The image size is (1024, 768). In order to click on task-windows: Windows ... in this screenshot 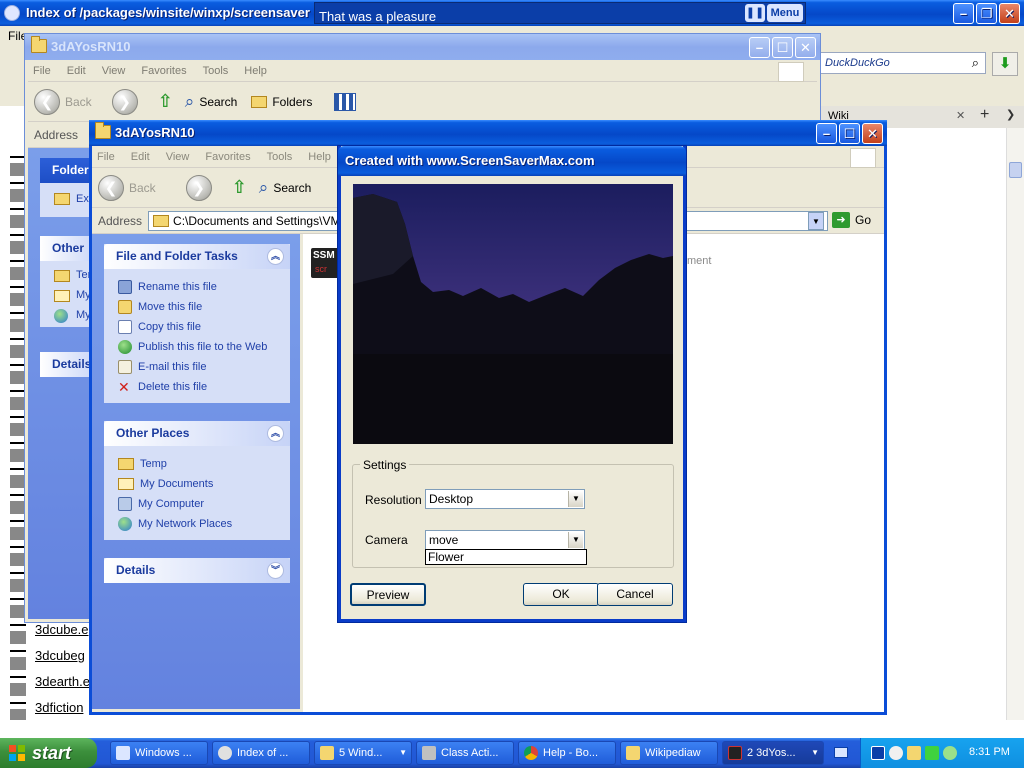, I will do `click(159, 753)`.